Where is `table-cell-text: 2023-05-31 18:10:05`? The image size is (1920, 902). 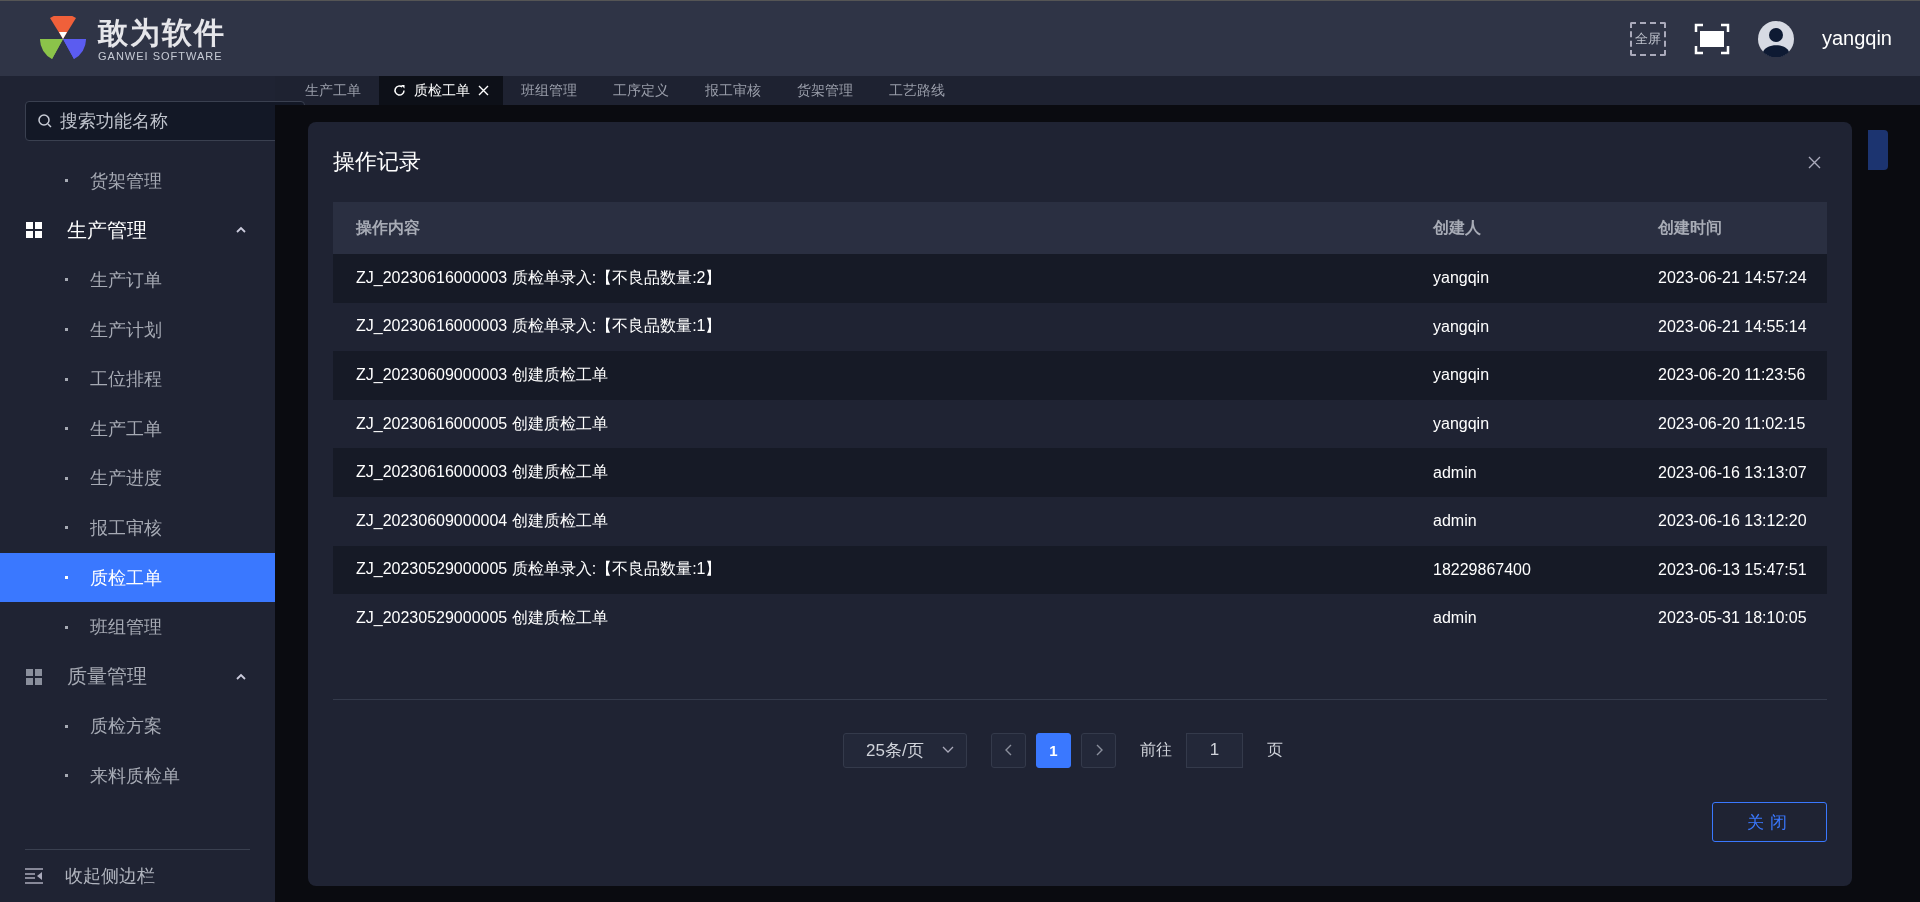 table-cell-text: 2023-05-31 18:10:05 is located at coordinates (1733, 618).